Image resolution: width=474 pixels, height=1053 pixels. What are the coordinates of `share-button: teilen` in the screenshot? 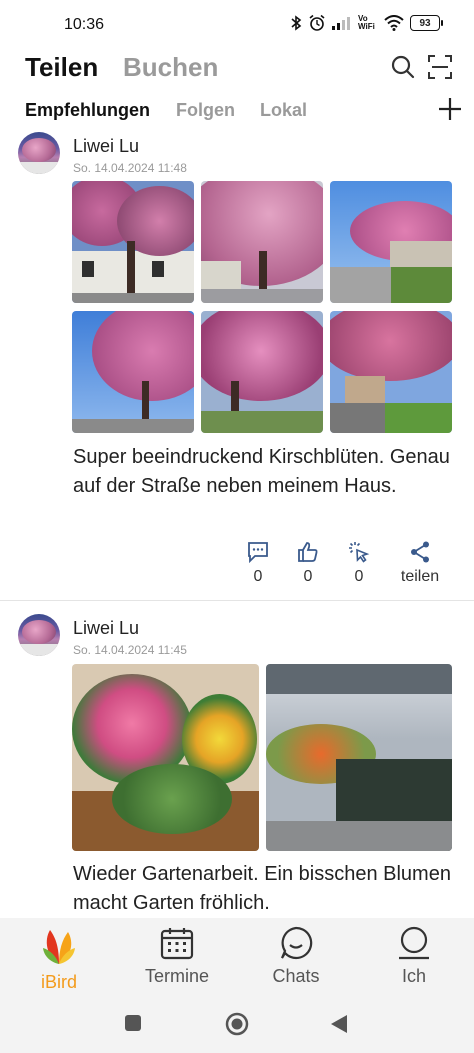 It's located at (420, 563).